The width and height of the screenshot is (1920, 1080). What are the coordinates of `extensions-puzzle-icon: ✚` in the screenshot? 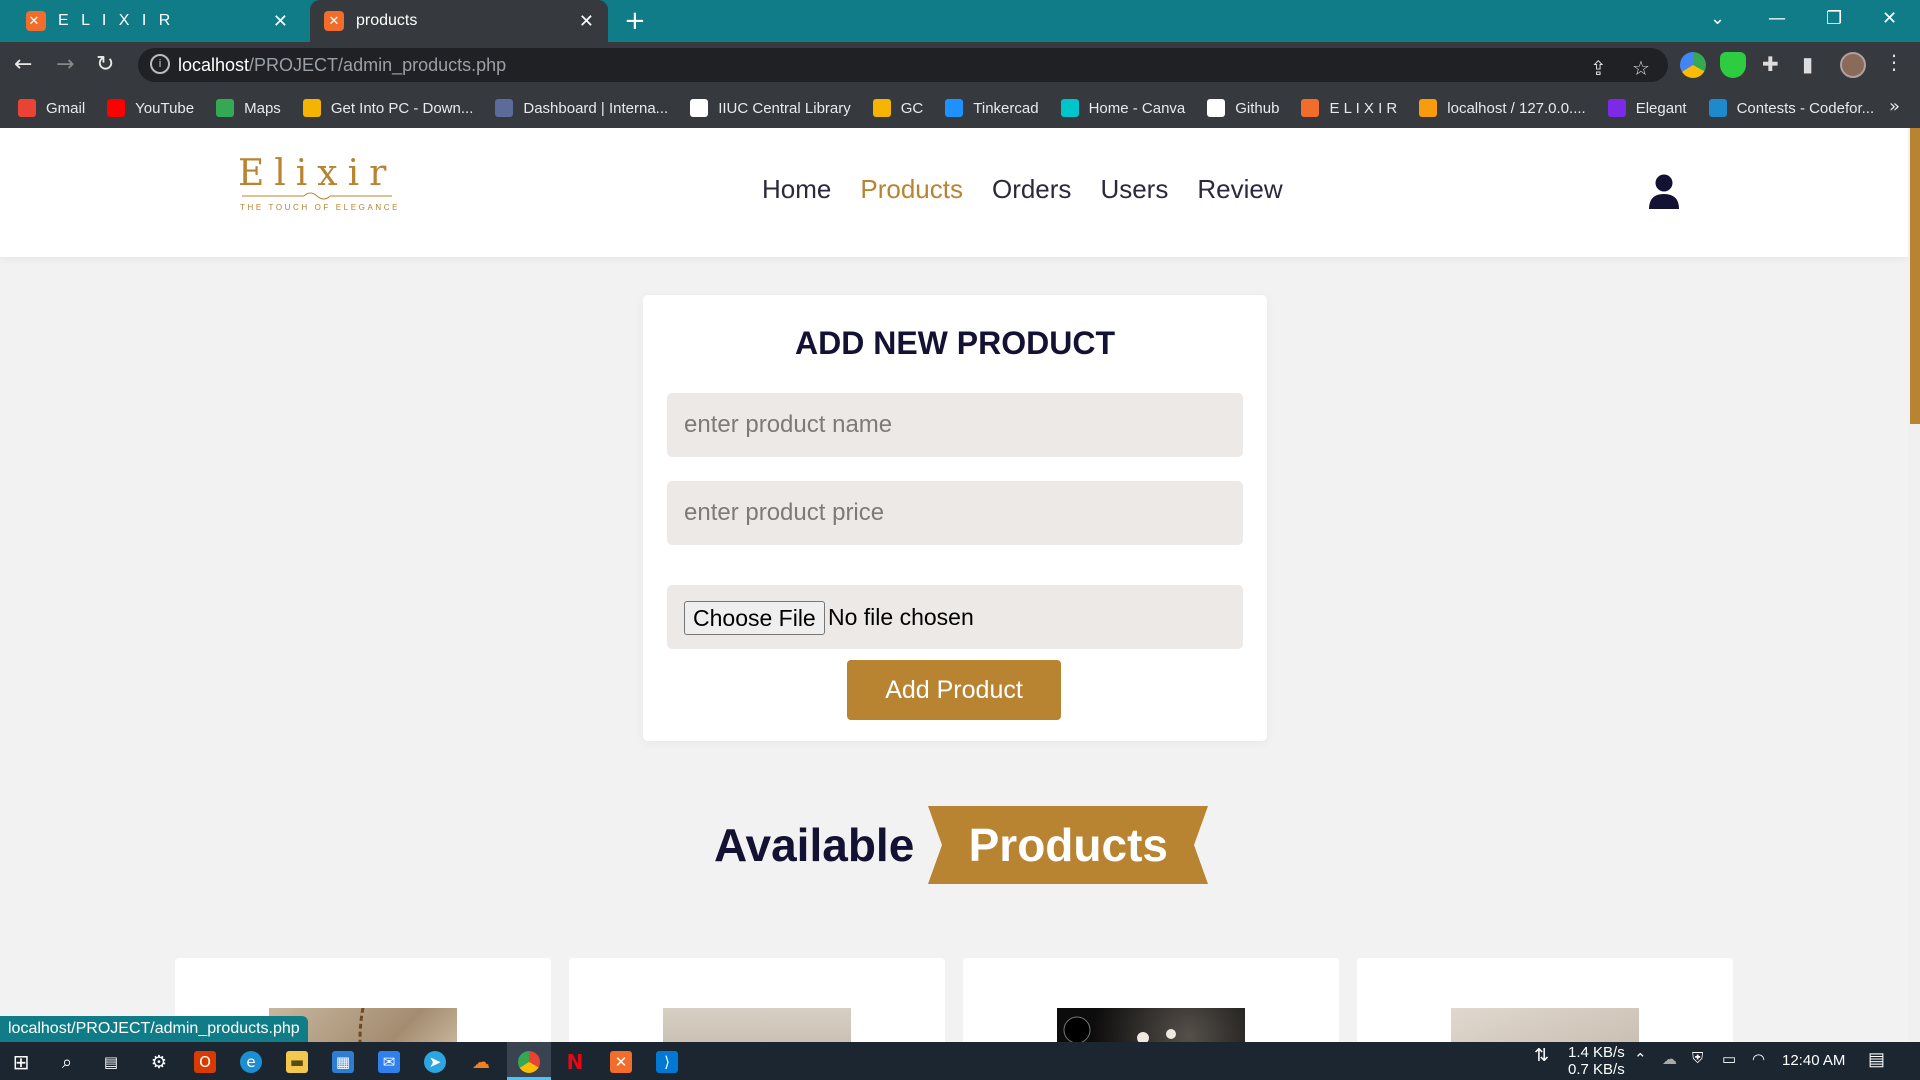 It's located at (1770, 64).